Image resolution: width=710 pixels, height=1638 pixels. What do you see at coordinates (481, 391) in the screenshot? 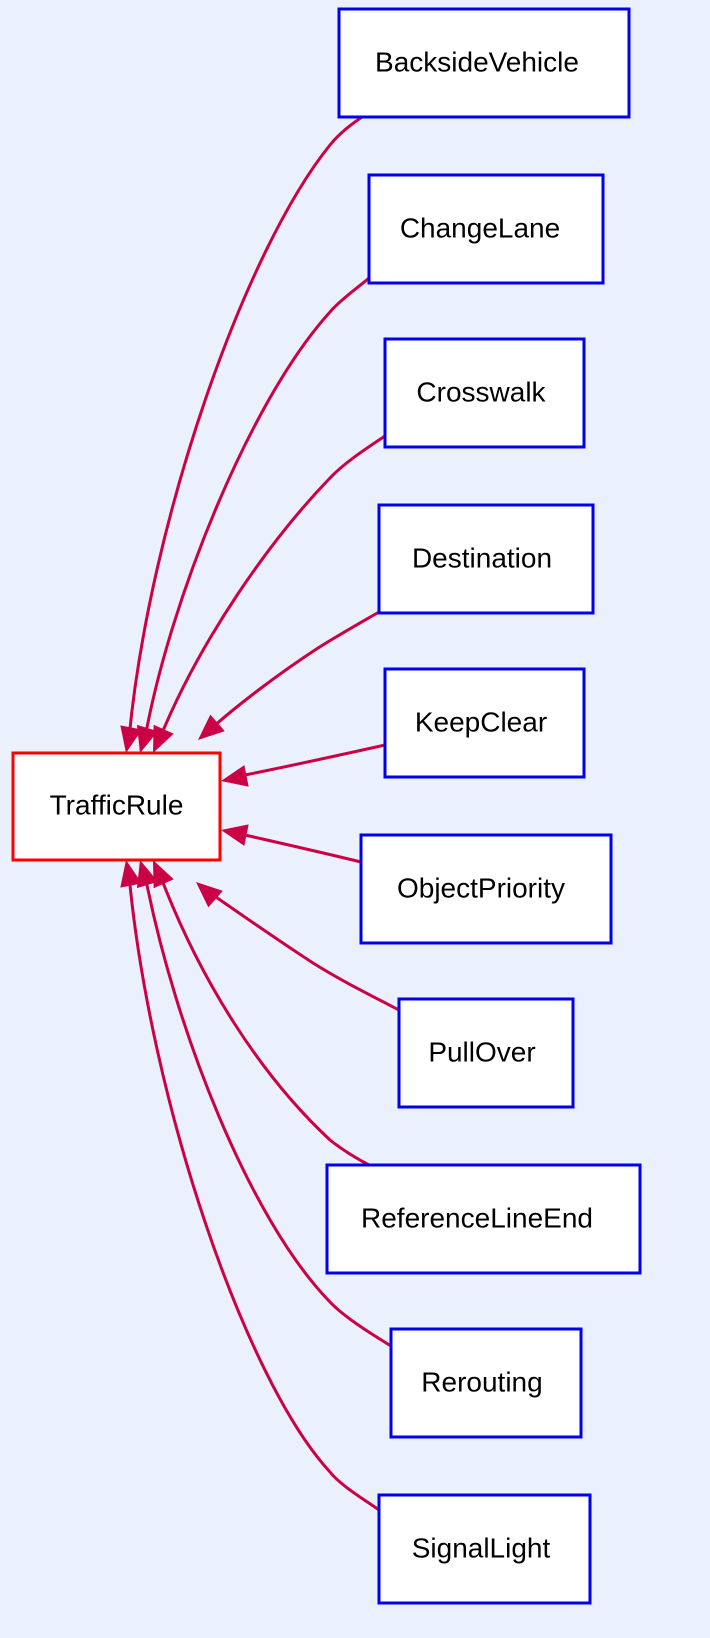
I see `node-label: Crosswalk` at bounding box center [481, 391].